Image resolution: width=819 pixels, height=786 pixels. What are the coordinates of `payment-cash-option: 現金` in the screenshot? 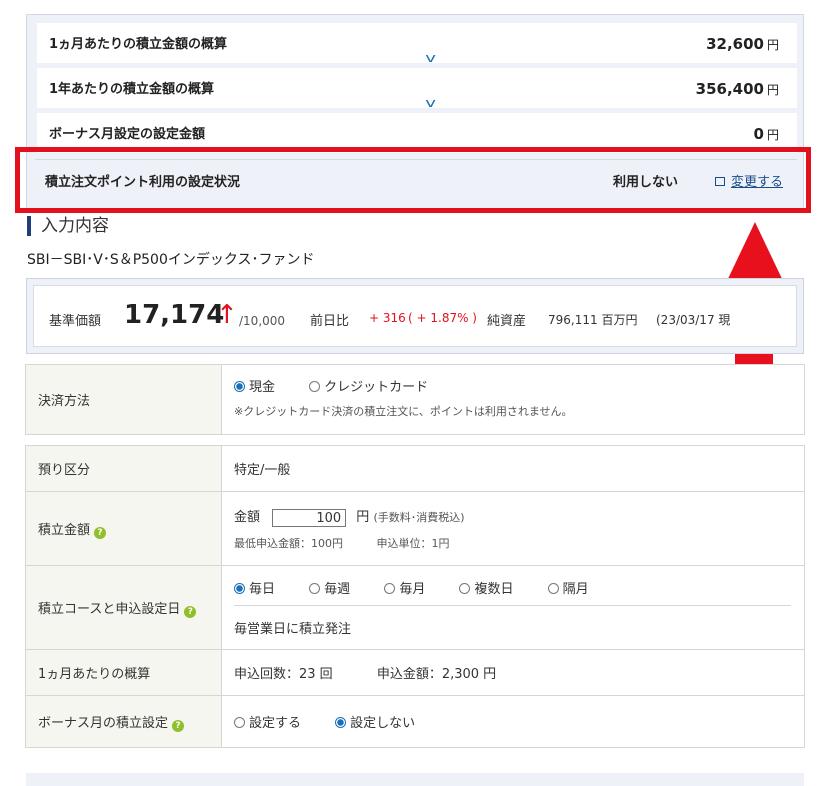 It's located at (254, 387).